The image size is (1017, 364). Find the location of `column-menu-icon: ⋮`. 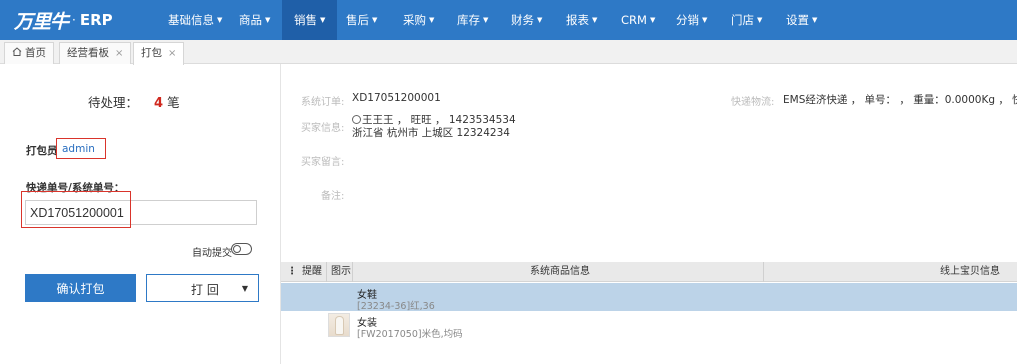

column-menu-icon: ⋮ is located at coordinates (292, 272).